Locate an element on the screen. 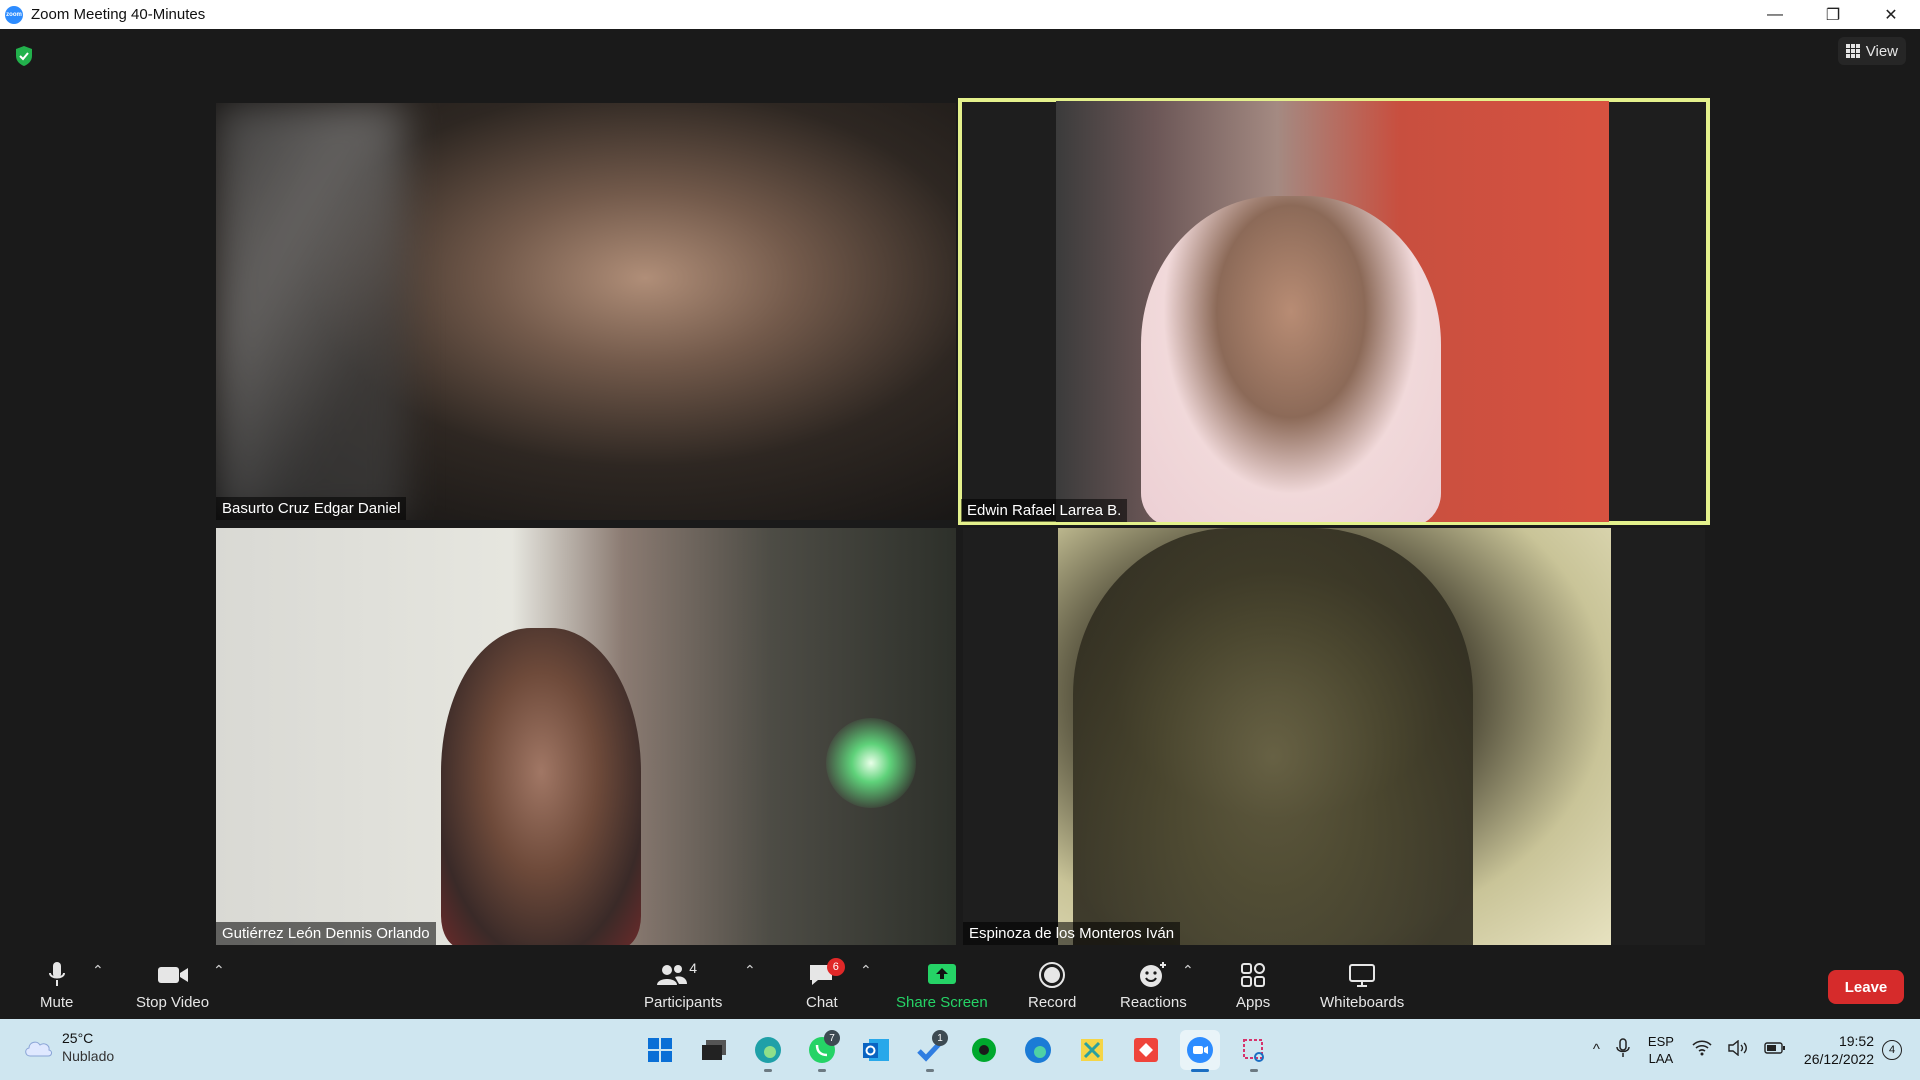  evernote-icon is located at coordinates (984, 1050).